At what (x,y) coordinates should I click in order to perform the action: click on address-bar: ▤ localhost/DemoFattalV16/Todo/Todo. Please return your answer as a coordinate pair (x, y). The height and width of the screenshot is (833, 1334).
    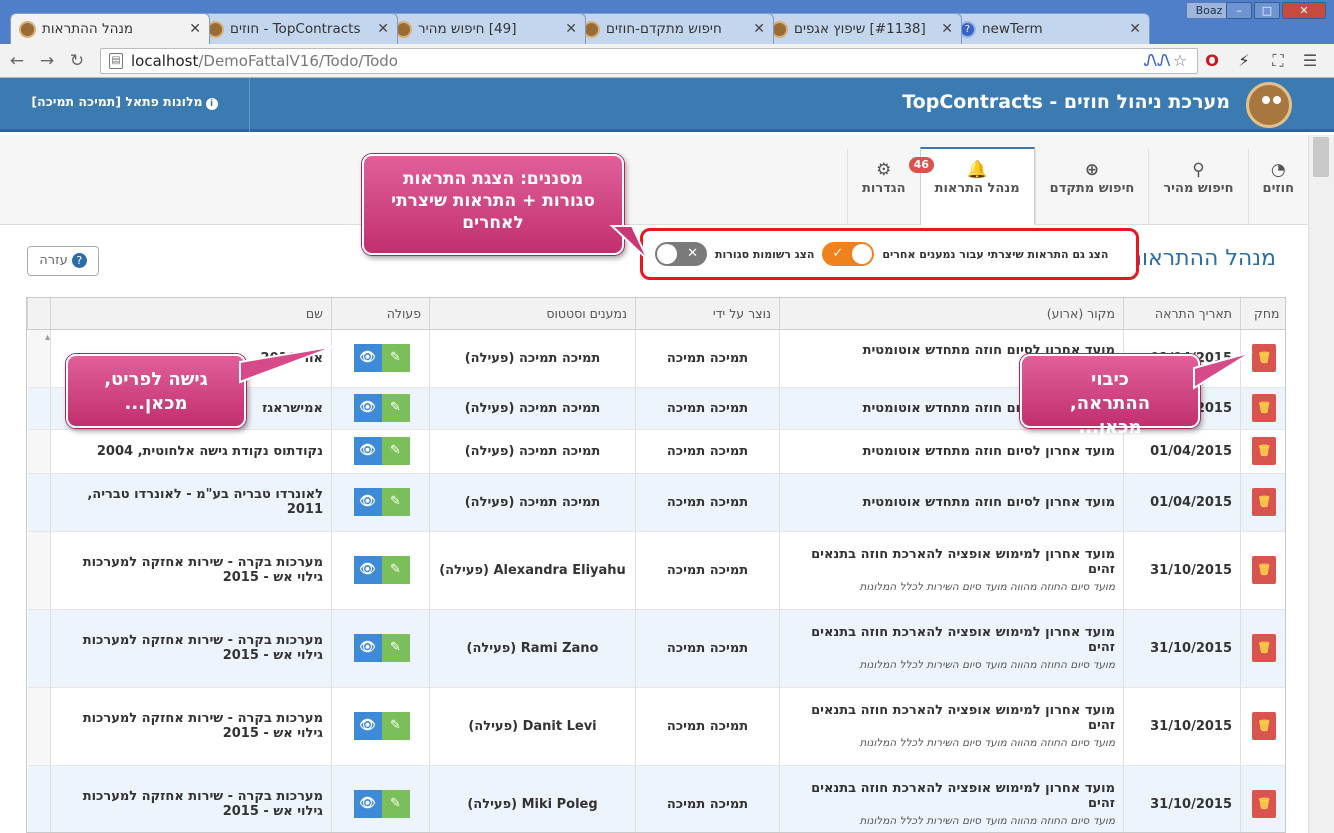
    Looking at the image, I should click on (649, 61).